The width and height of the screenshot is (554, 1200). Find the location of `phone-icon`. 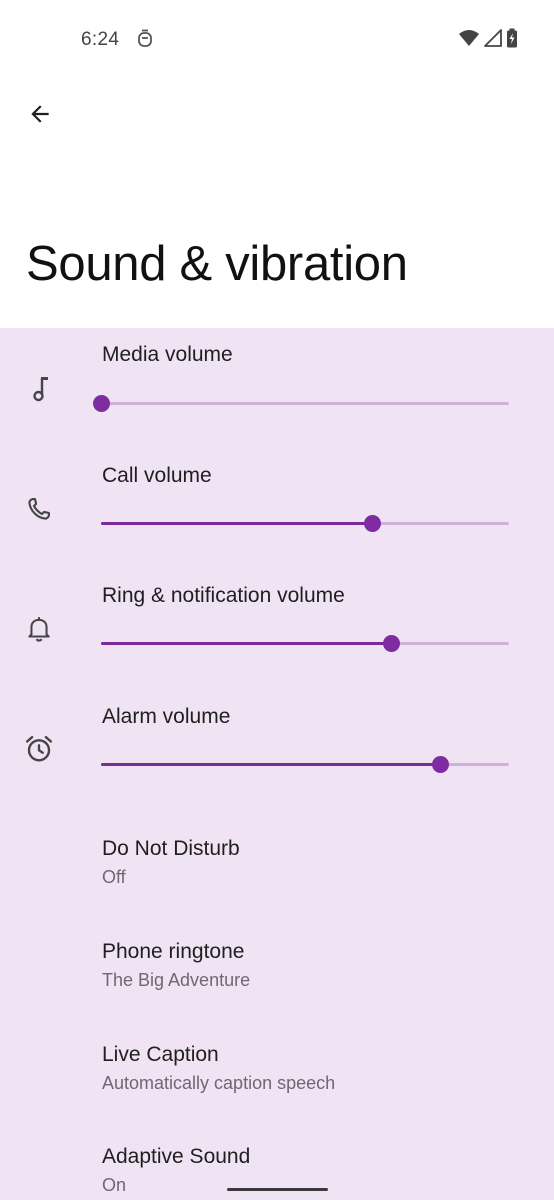

phone-icon is located at coordinates (39, 509).